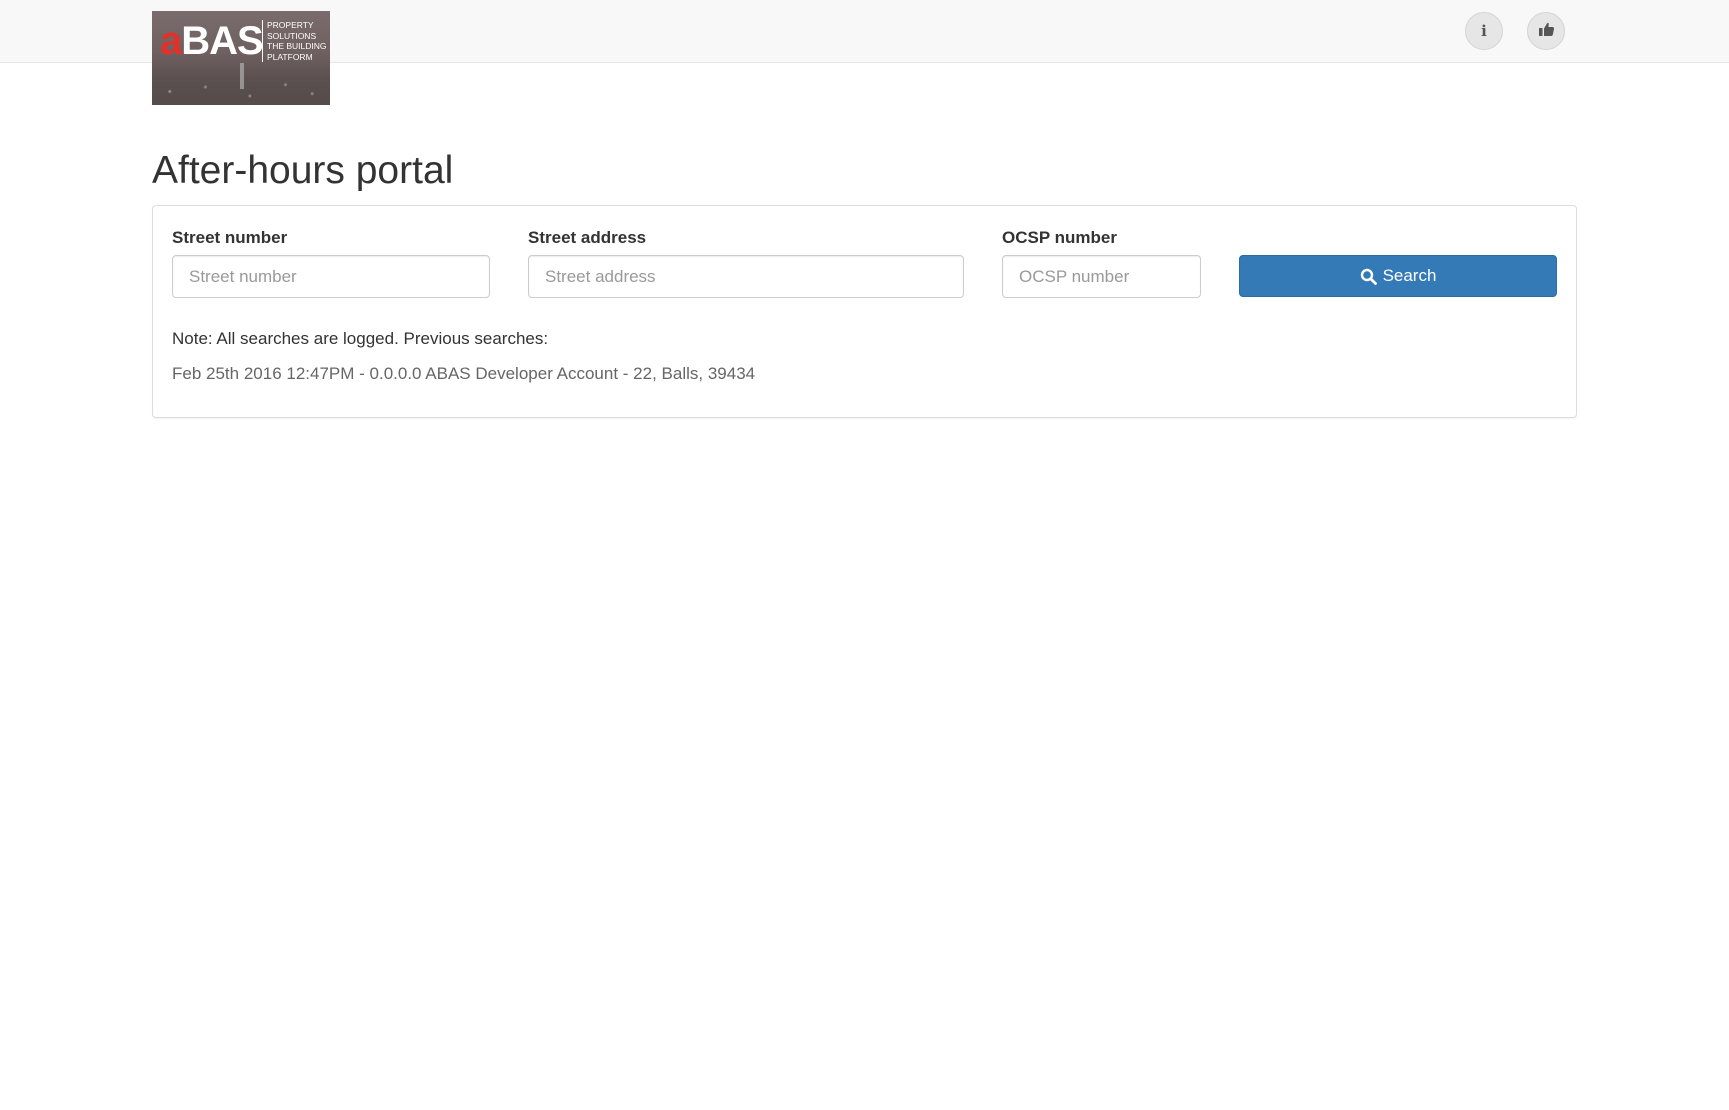  I want to click on logo-wordmark: aBAS, so click(212, 41).